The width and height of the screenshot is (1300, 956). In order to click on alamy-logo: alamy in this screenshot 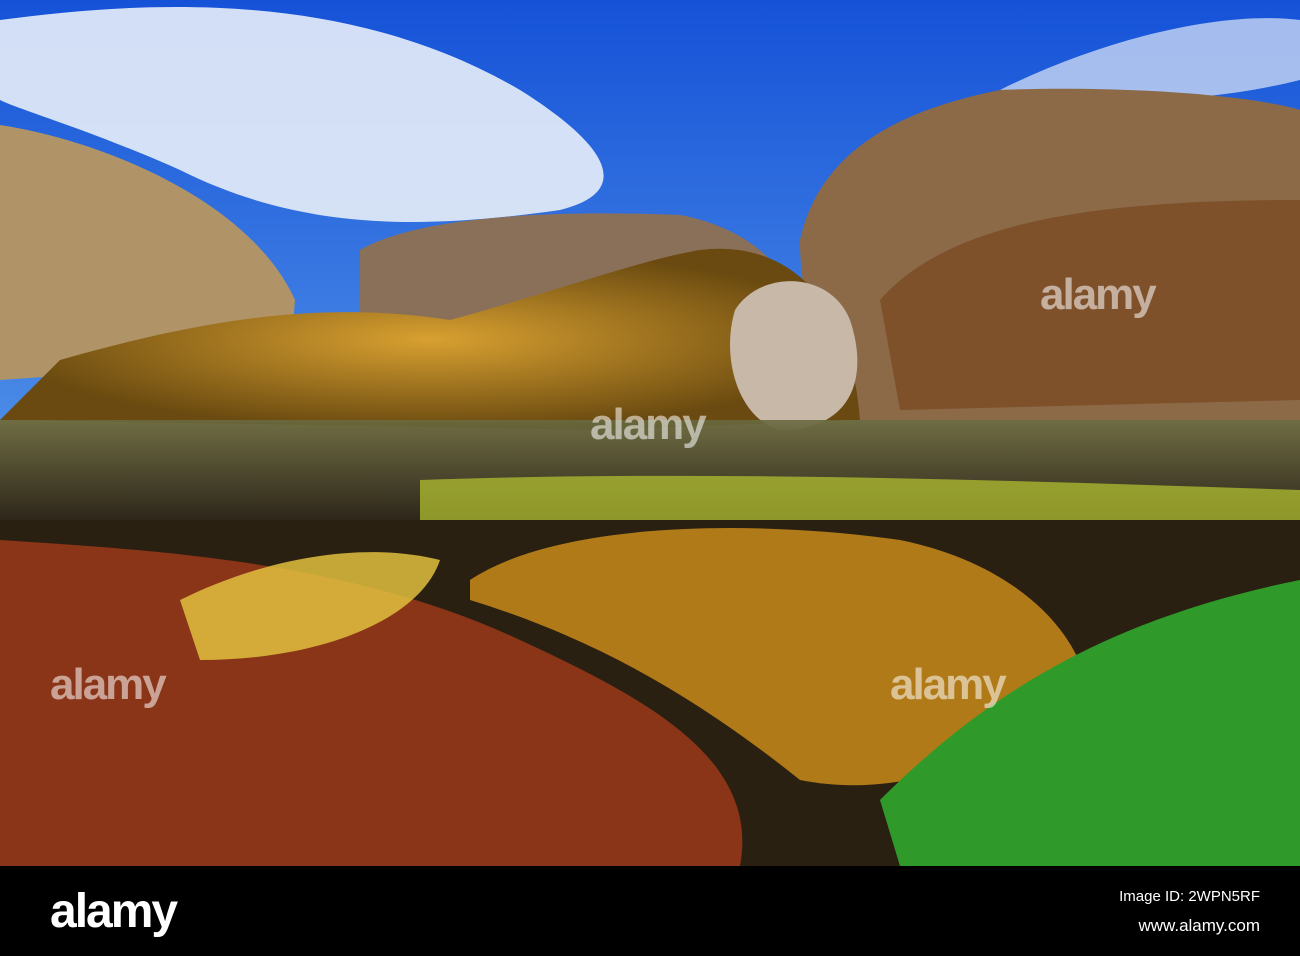, I will do `click(114, 911)`.